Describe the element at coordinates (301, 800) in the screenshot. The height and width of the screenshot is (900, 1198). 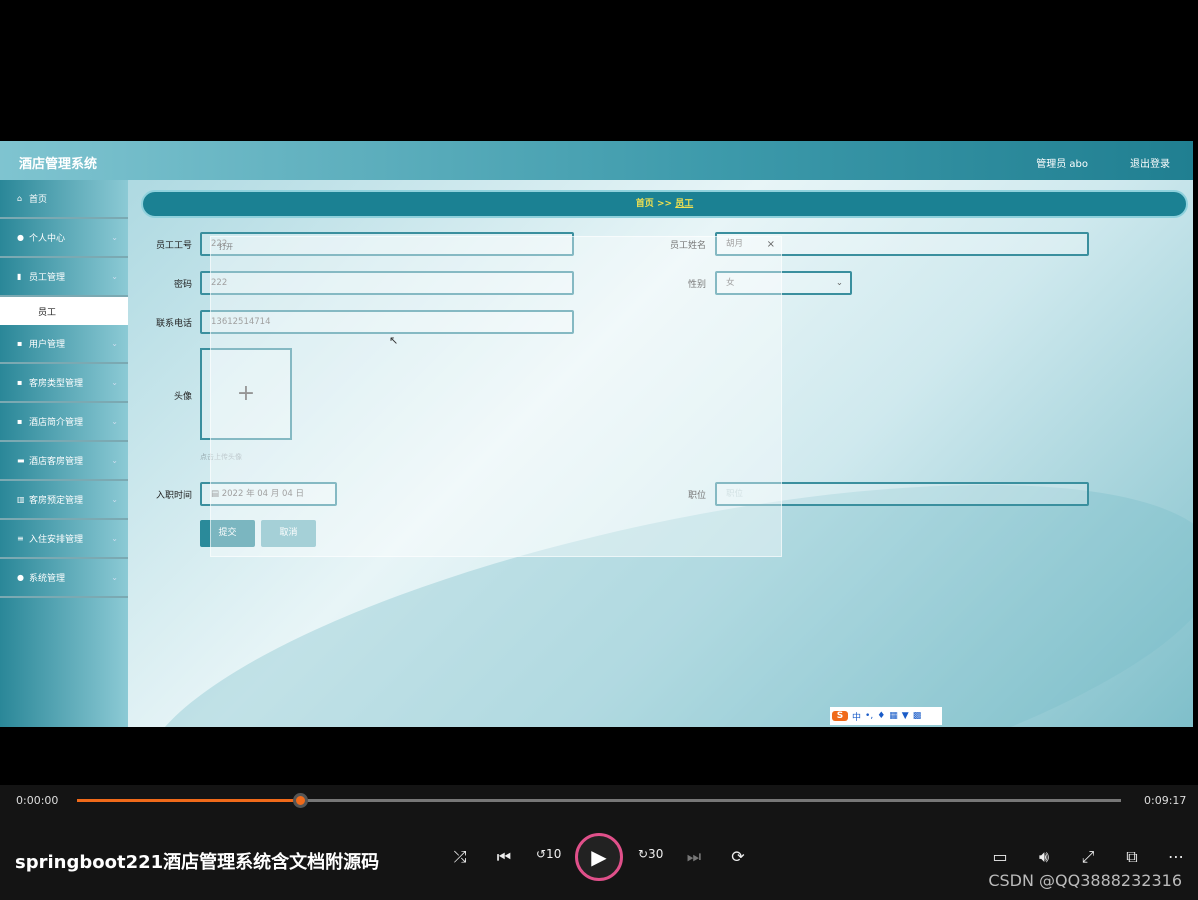
I see `seek-handle` at that location.